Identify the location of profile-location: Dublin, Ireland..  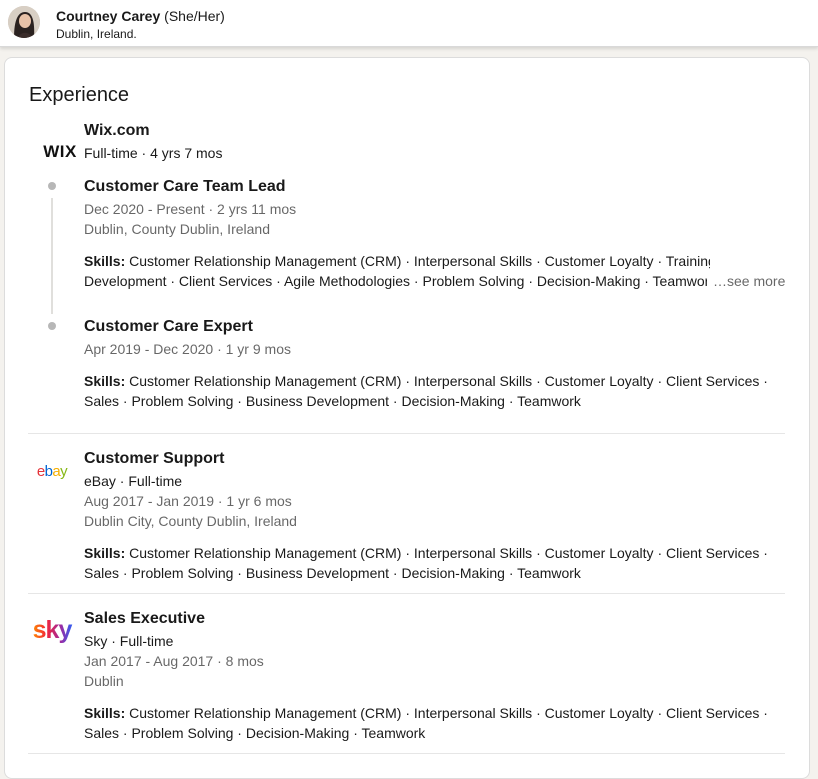
(96, 34).